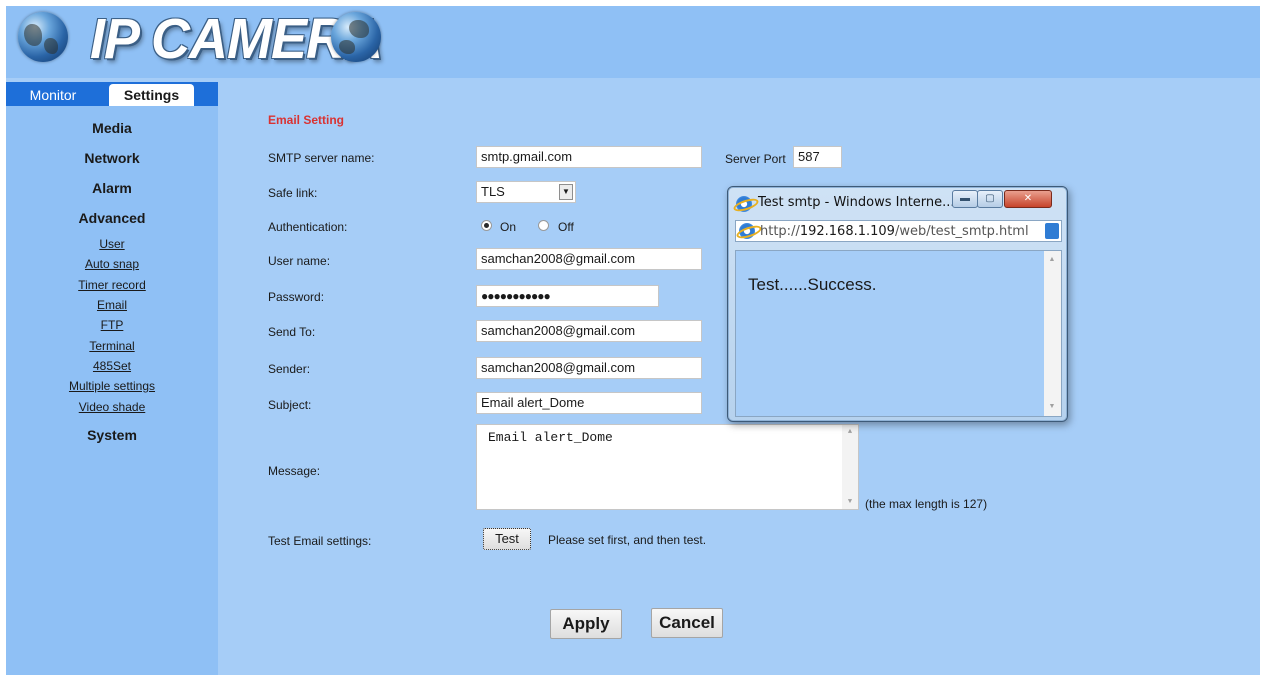 Image resolution: width=1266 pixels, height=675 pixels. I want to click on header-banner: IP CAMERA, so click(633, 42).